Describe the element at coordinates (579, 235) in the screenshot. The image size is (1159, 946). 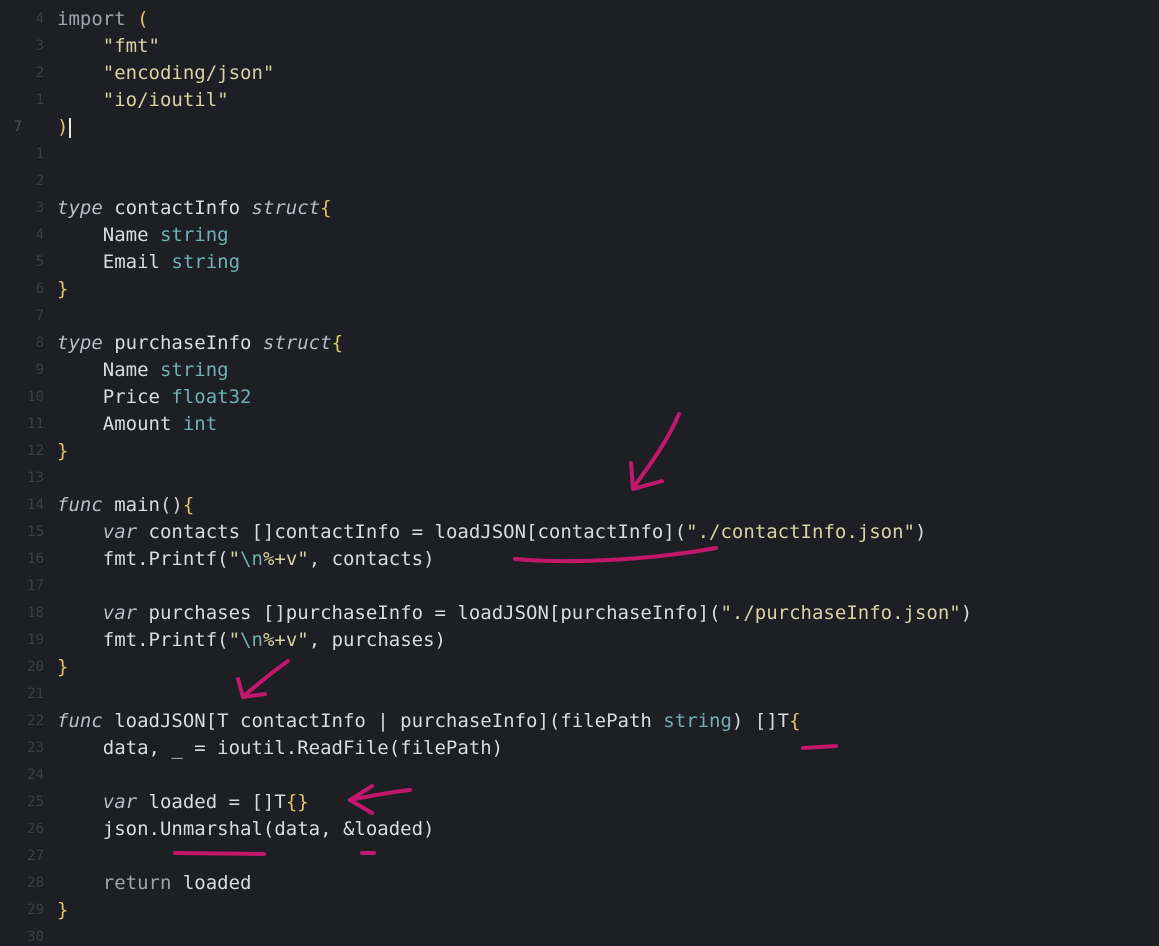
I see `code-line: 4 Name string` at that location.